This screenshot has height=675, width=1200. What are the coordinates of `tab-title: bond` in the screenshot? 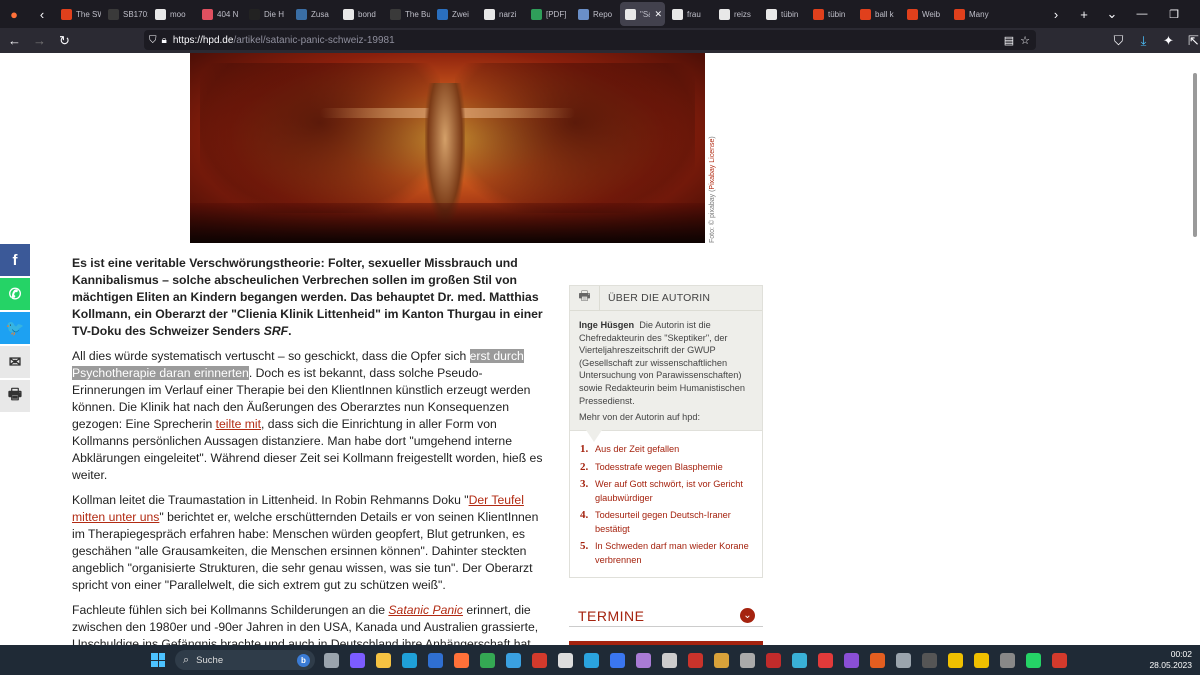 It's located at (367, 14).